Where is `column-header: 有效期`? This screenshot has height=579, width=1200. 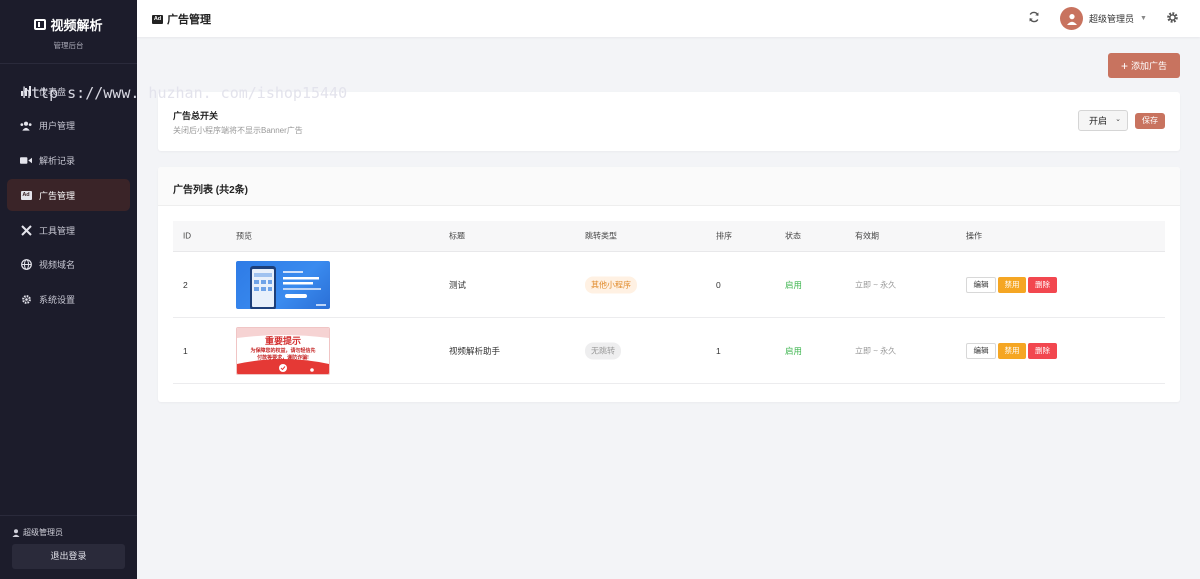 column-header: 有效期 is located at coordinates (867, 236).